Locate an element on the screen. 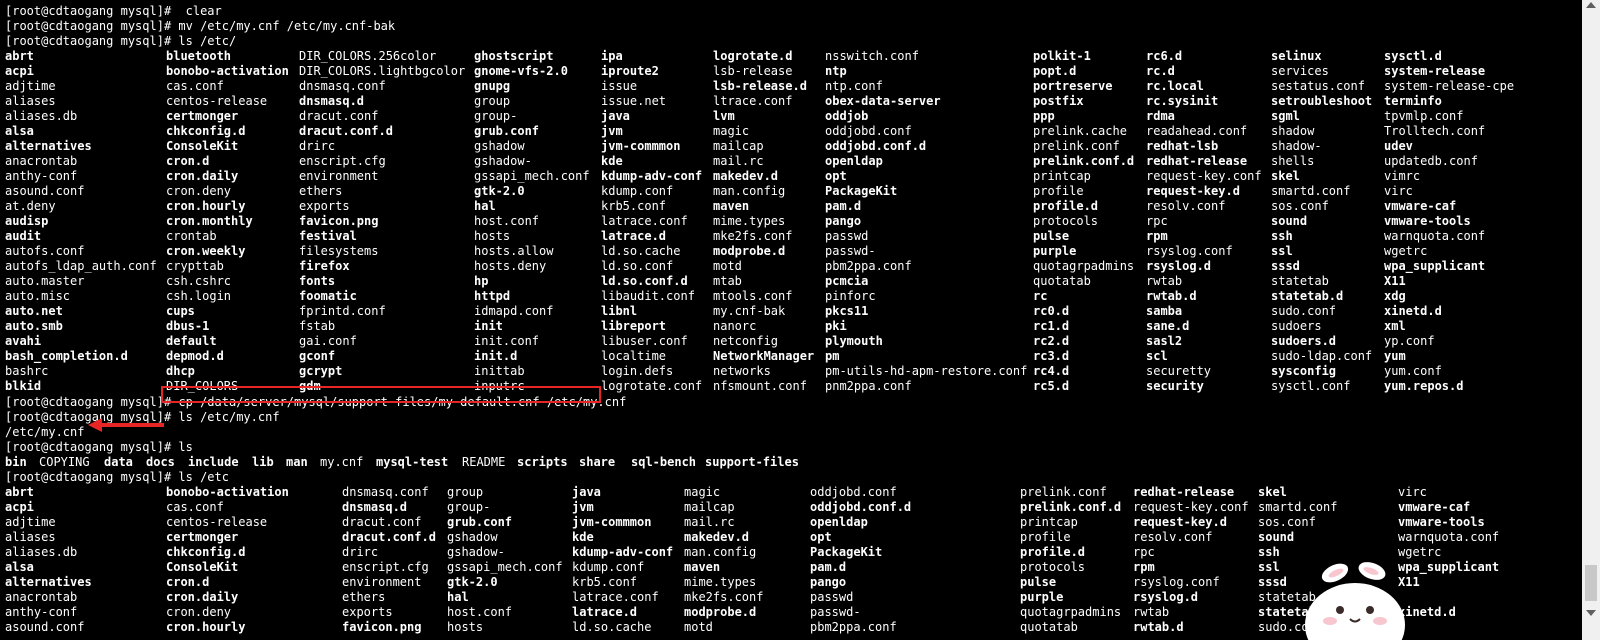 The height and width of the screenshot is (640, 1600). file-entry: gconf is located at coordinates (317, 356).